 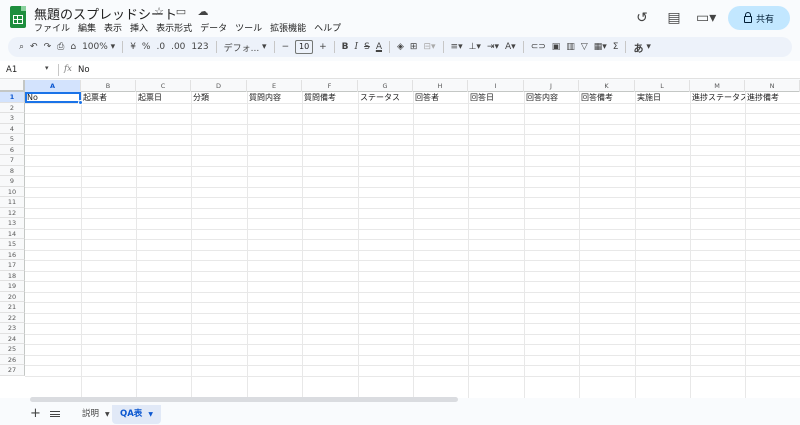 I want to click on menu-item: 挿入, so click(x=139, y=27).